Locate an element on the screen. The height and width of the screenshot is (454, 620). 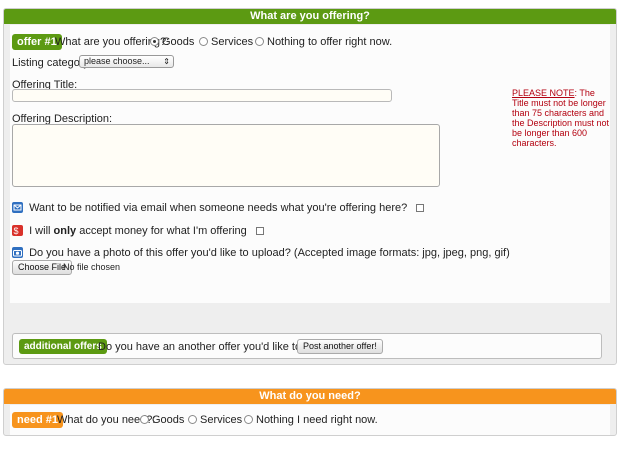
money-label-prefix: I will is located at coordinates (41, 231).